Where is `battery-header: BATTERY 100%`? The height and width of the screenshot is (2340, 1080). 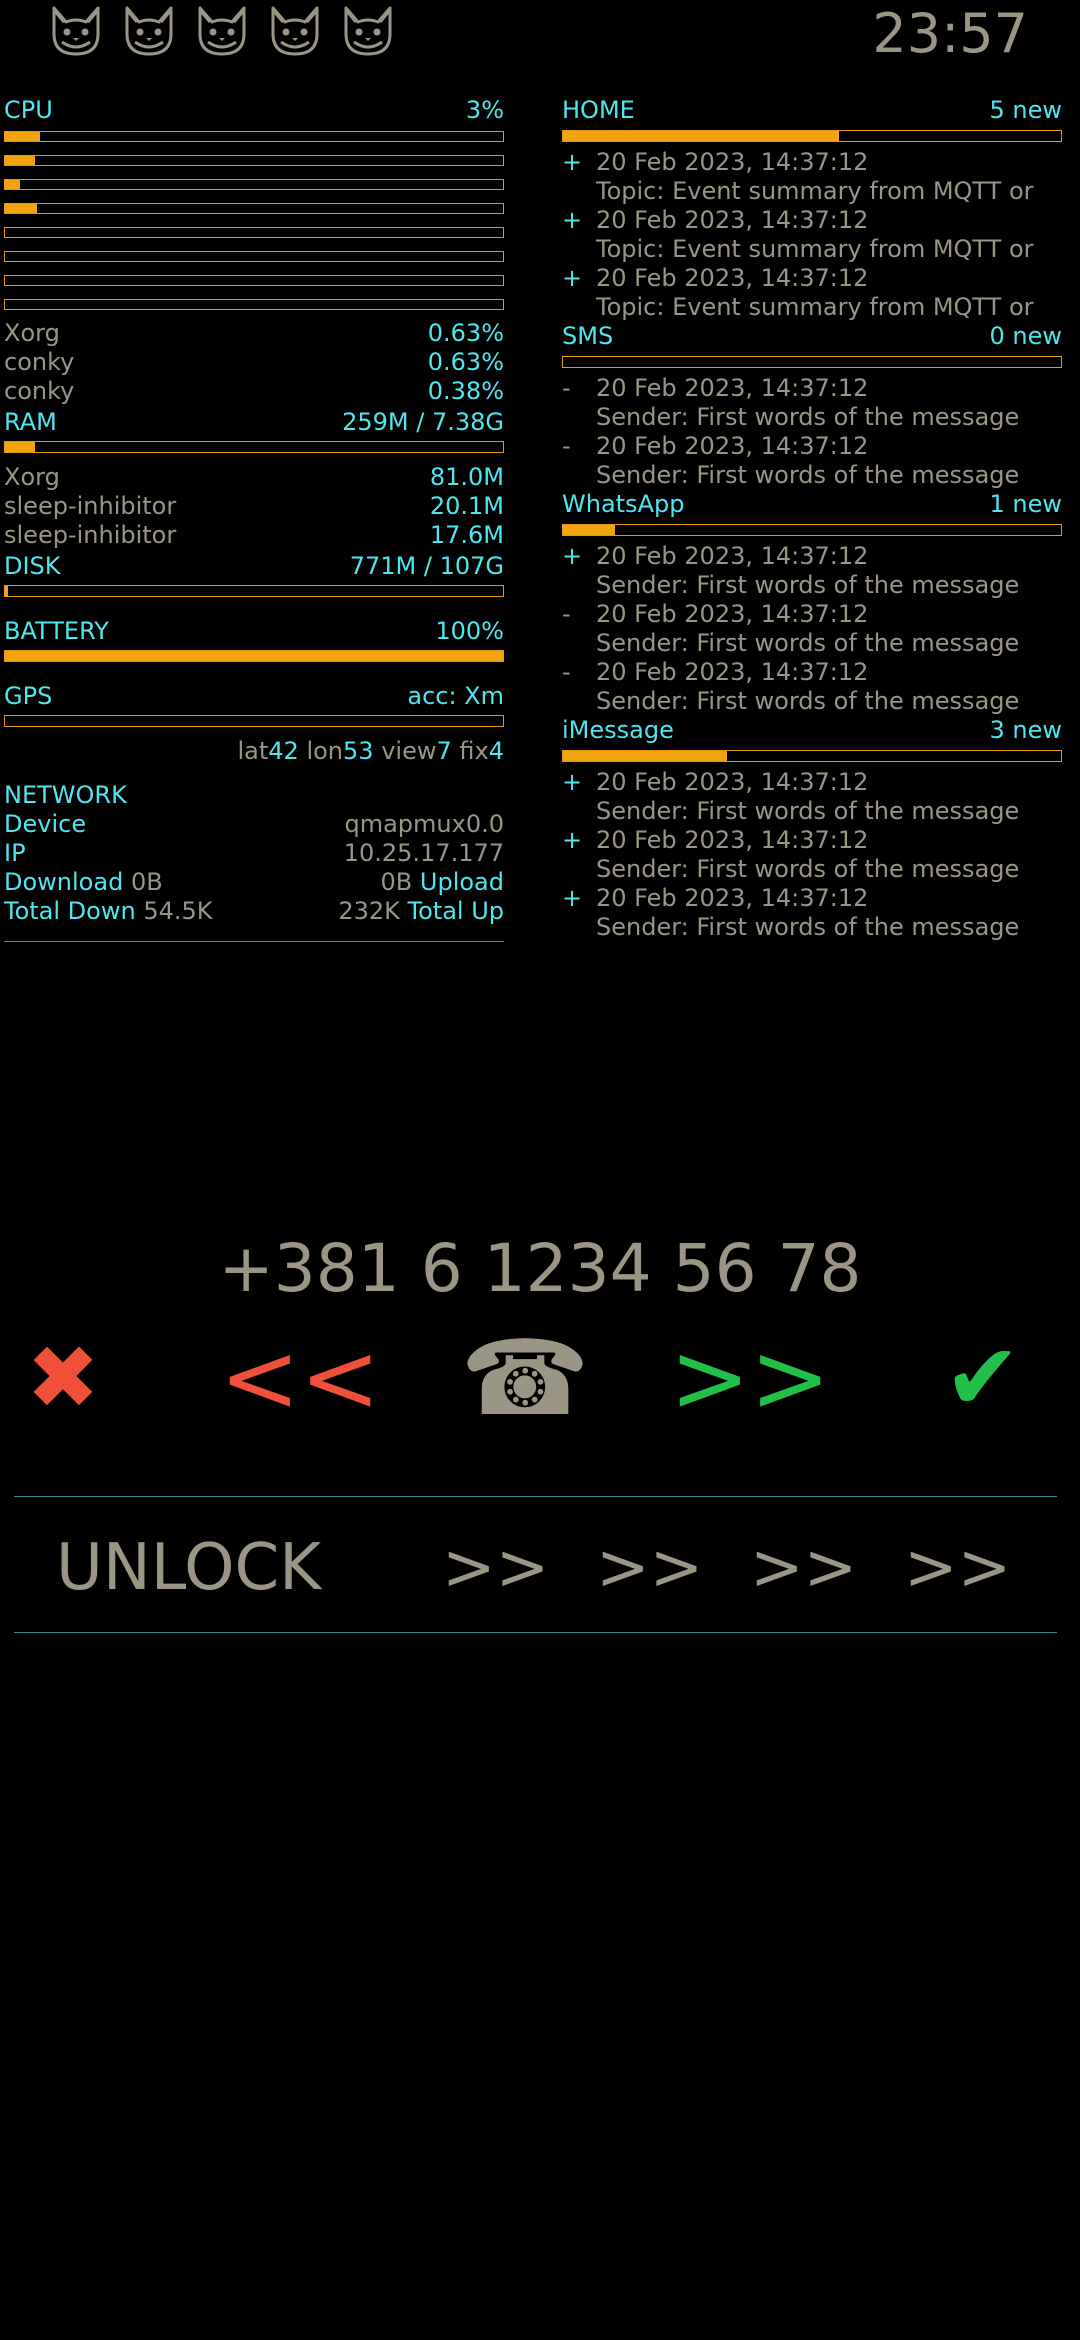
battery-header: BATTERY 100% is located at coordinates (254, 631).